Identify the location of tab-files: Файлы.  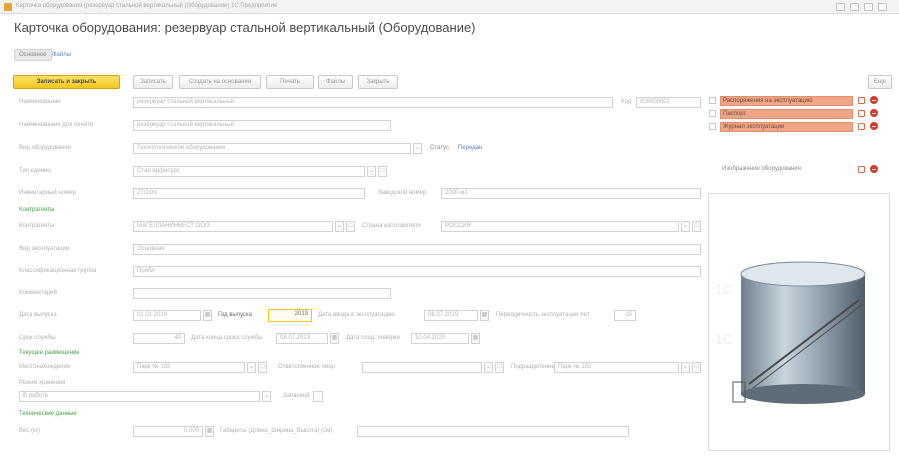
(61, 55).